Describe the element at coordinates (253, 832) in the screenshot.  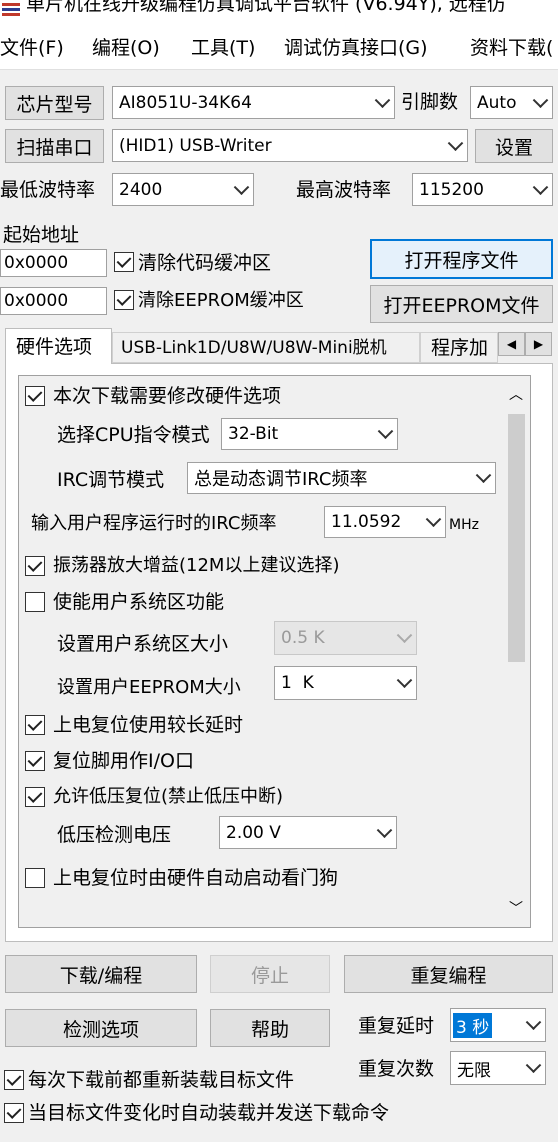
I see `low-voltage-detect-value: 2.00 V` at that location.